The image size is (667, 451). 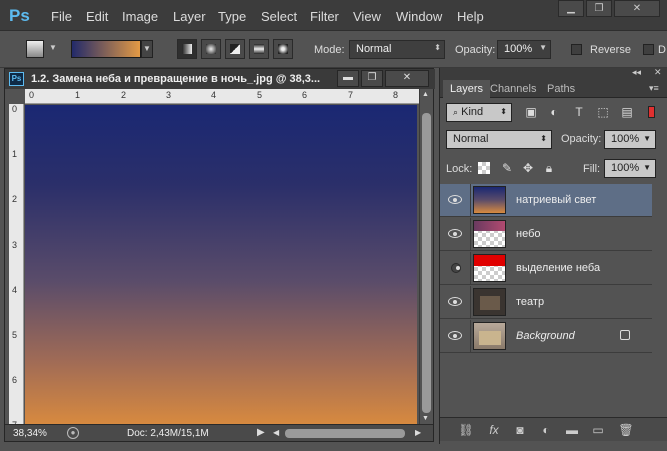 I want to click on tool-preset-dropdown-icon: ▼, so click(x=53, y=49).